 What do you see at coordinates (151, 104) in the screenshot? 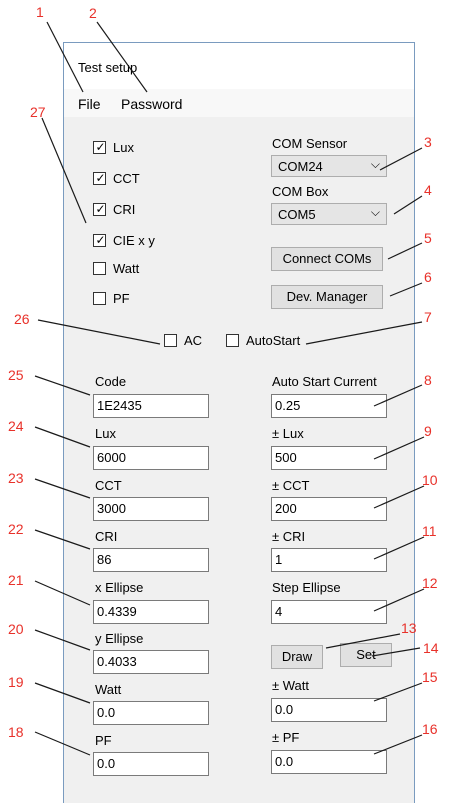
I see `menu-password: Password` at bounding box center [151, 104].